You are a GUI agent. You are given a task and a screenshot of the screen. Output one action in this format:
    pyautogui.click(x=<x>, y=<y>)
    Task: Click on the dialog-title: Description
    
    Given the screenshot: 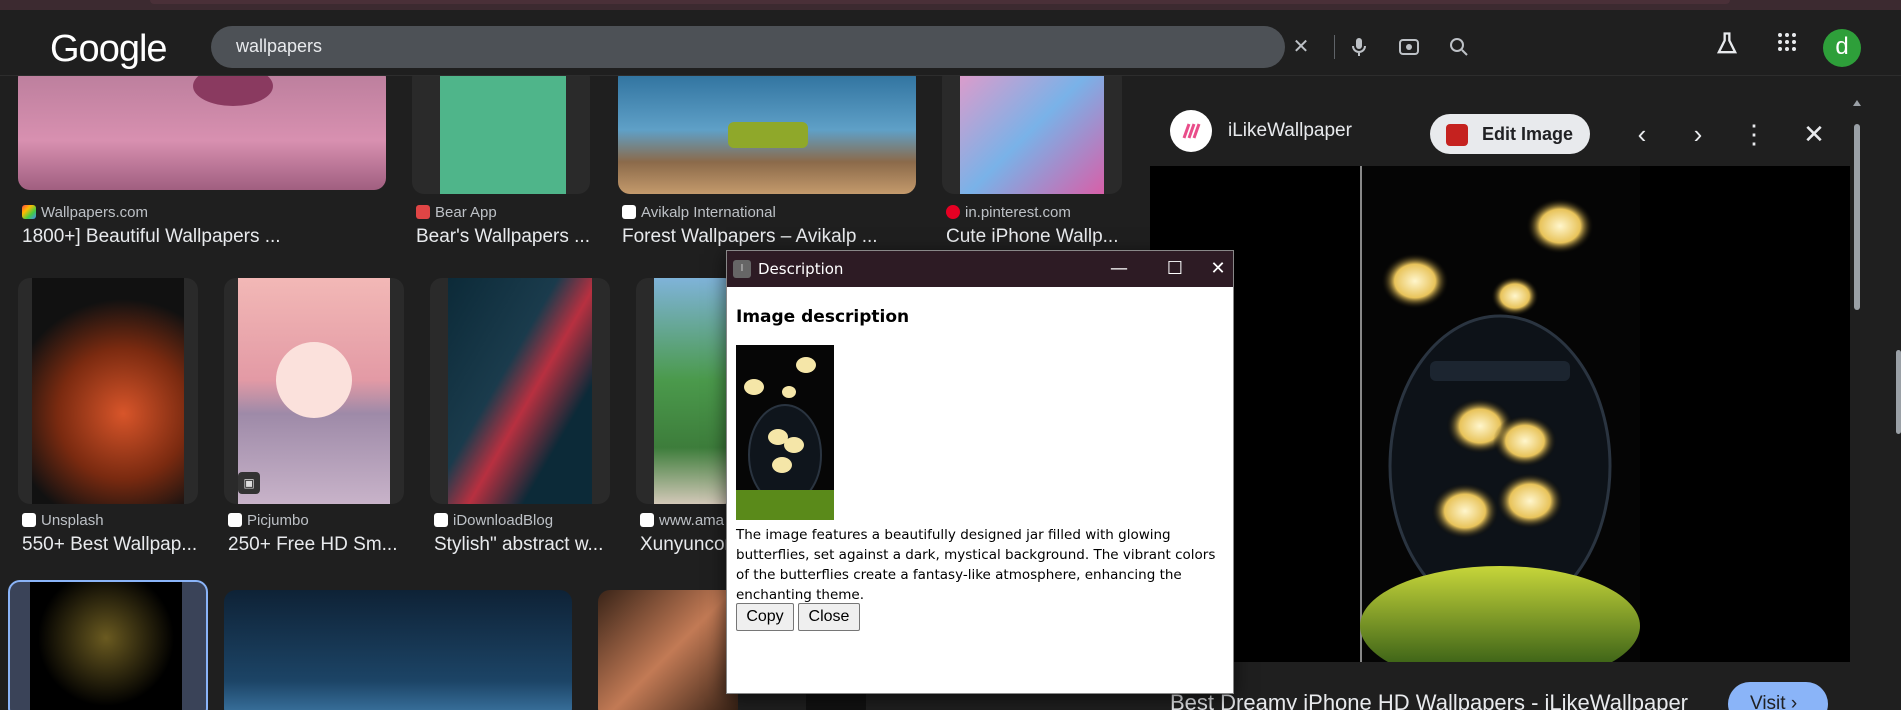 What is the action you would take?
    pyautogui.click(x=801, y=269)
    